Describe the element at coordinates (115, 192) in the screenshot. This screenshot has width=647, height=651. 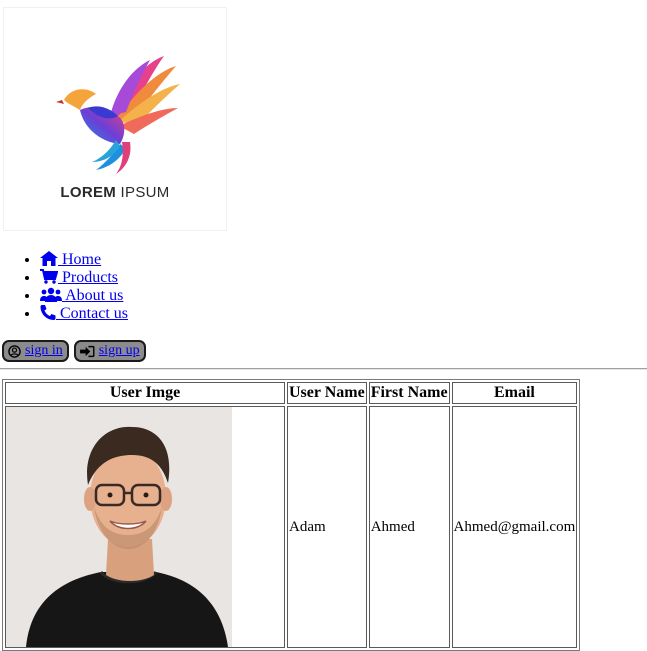
I see `logo-wordmark: LOREM IPSUM` at that location.